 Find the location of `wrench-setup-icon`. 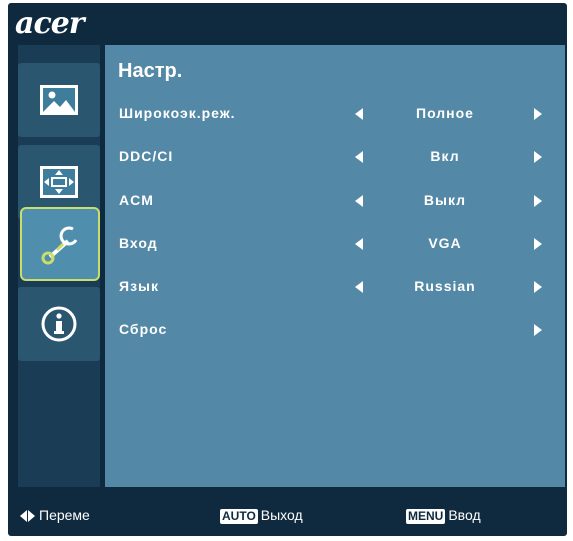

wrench-setup-icon is located at coordinates (59, 245).